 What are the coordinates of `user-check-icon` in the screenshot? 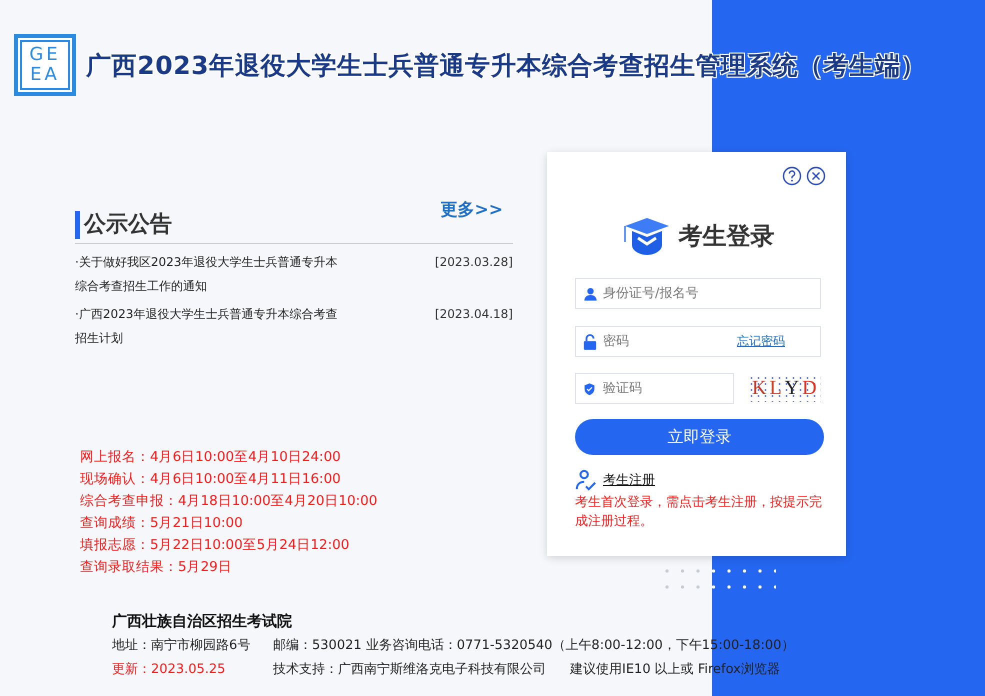 It's located at (586, 480).